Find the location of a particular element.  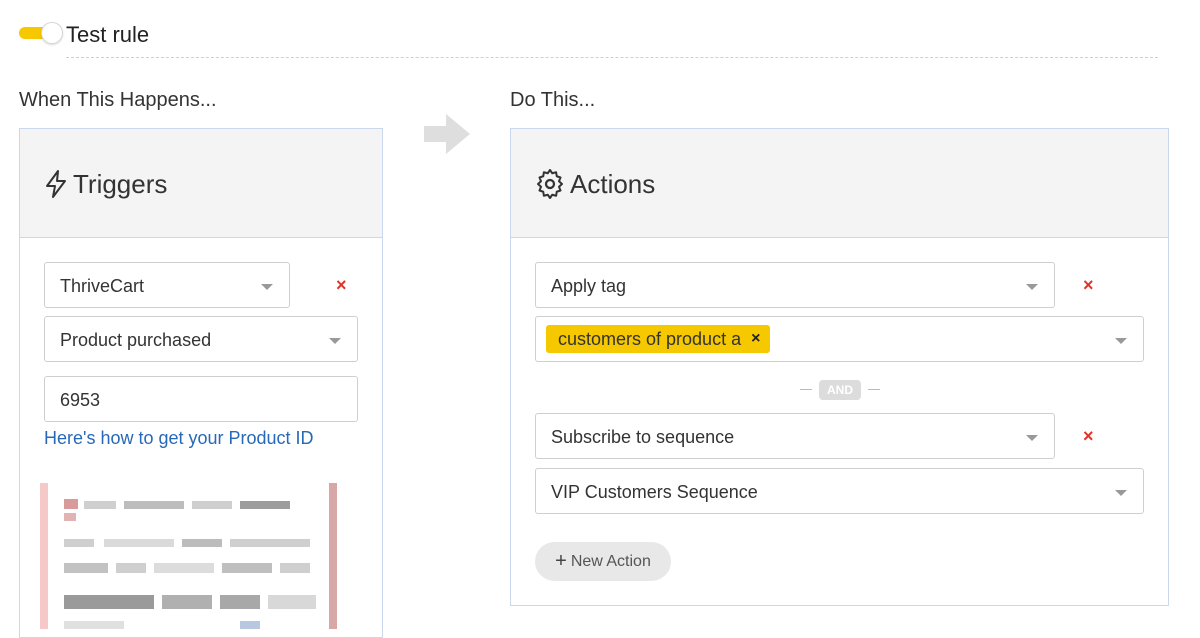

new-action-label: New Action is located at coordinates (610, 561).